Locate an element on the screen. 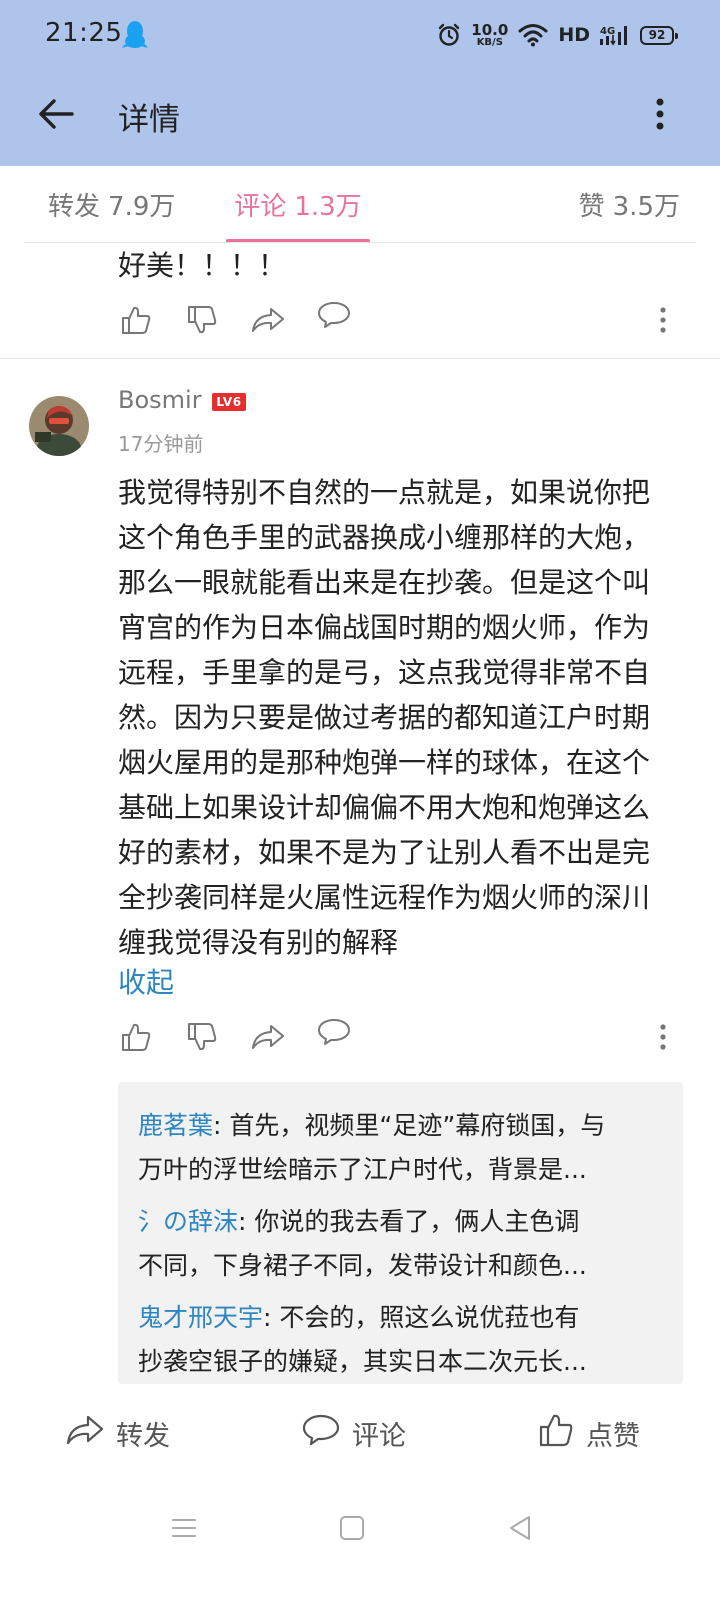  comment-divider is located at coordinates (360, 358).